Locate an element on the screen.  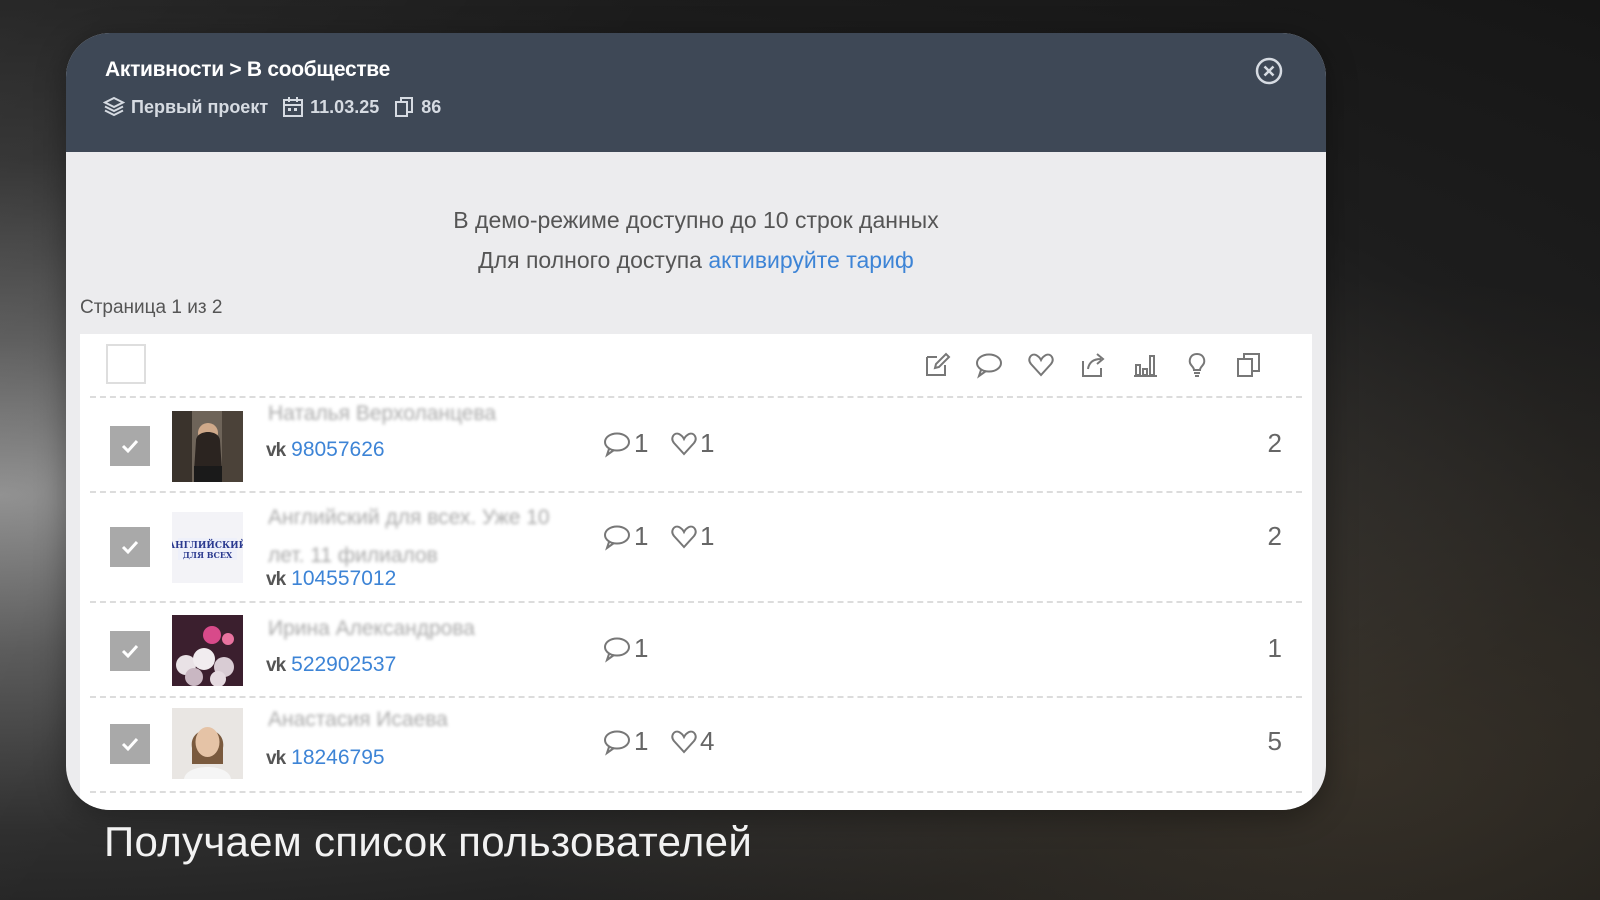
user-link: vk 18246795 is located at coordinates (325, 758).